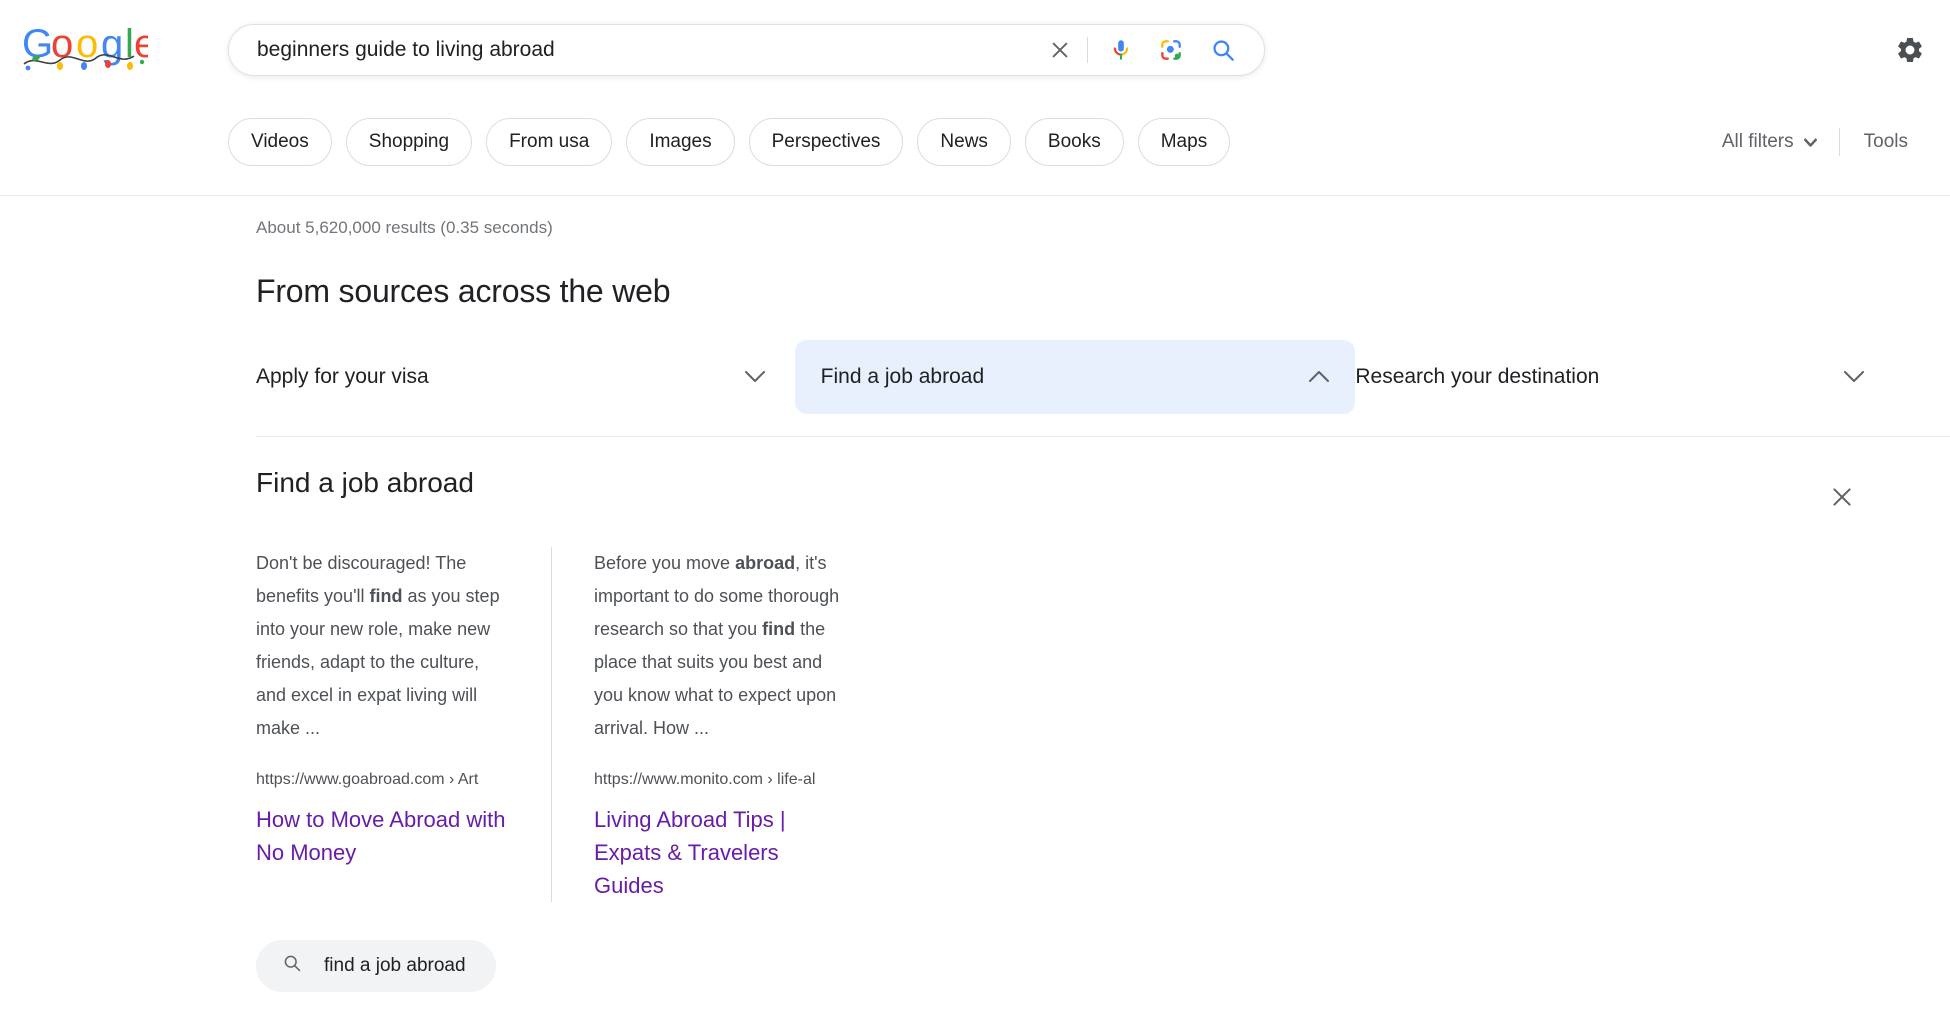  What do you see at coordinates (1757, 141) in the screenshot?
I see `all-filters-label: All filters` at bounding box center [1757, 141].